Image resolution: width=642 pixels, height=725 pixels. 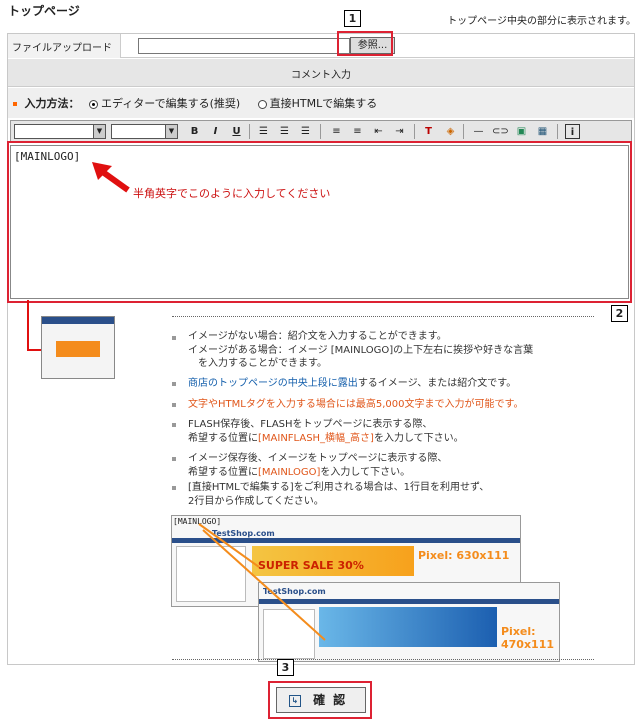 I want to click on info-2-rest: するイメージ、または紹介文です。, so click(x=437, y=383).